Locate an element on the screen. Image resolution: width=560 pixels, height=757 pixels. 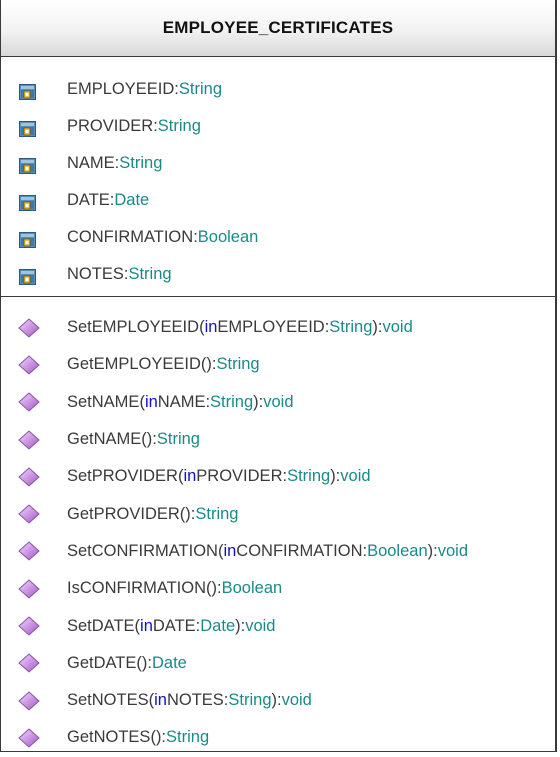
operation-row: GetNOTES(): String is located at coordinates (278, 737).